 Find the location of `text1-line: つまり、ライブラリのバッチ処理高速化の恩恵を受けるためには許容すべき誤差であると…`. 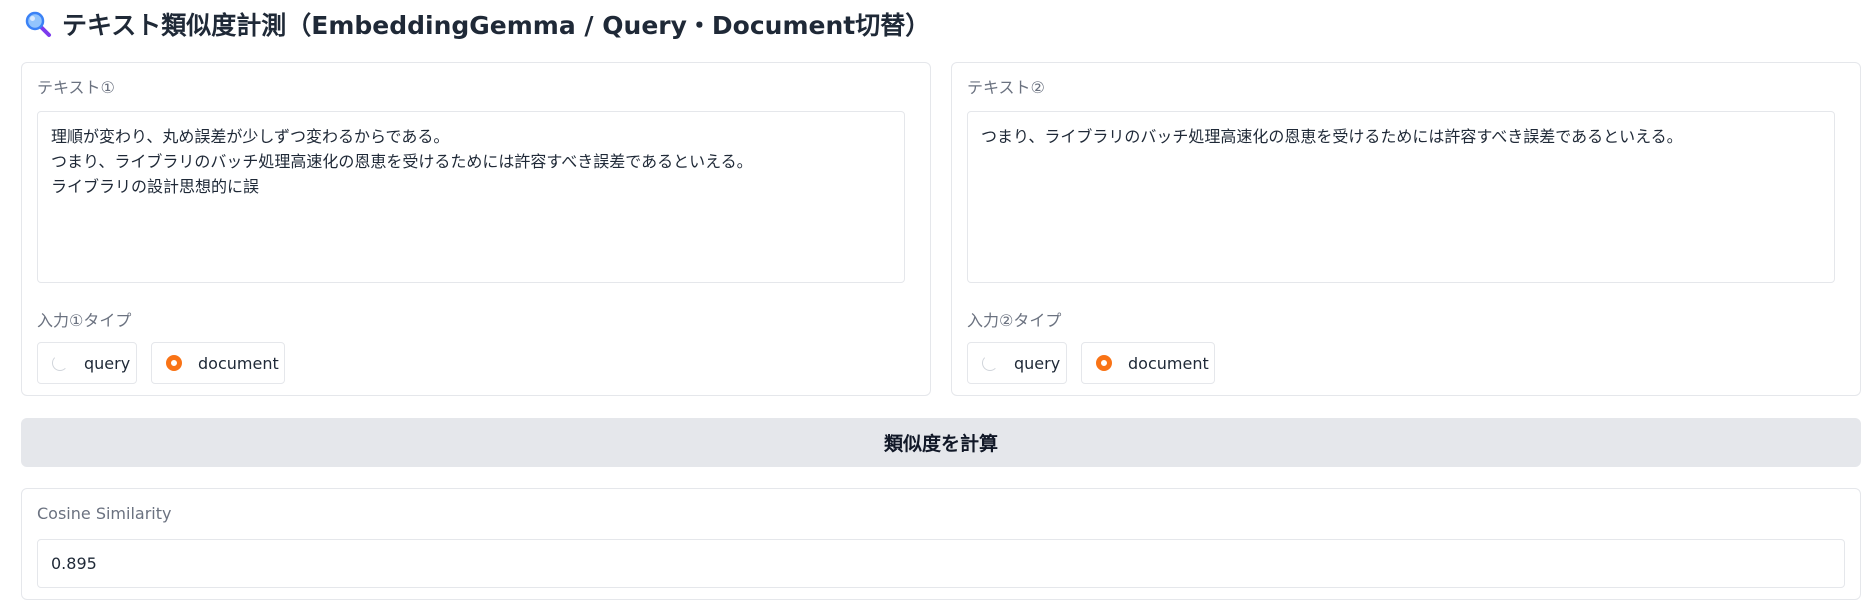

text1-line: つまり、ライブラリのバッチ処理高速化の恩恵を受けるためには許容すべき誤差であると… is located at coordinates (402, 161).